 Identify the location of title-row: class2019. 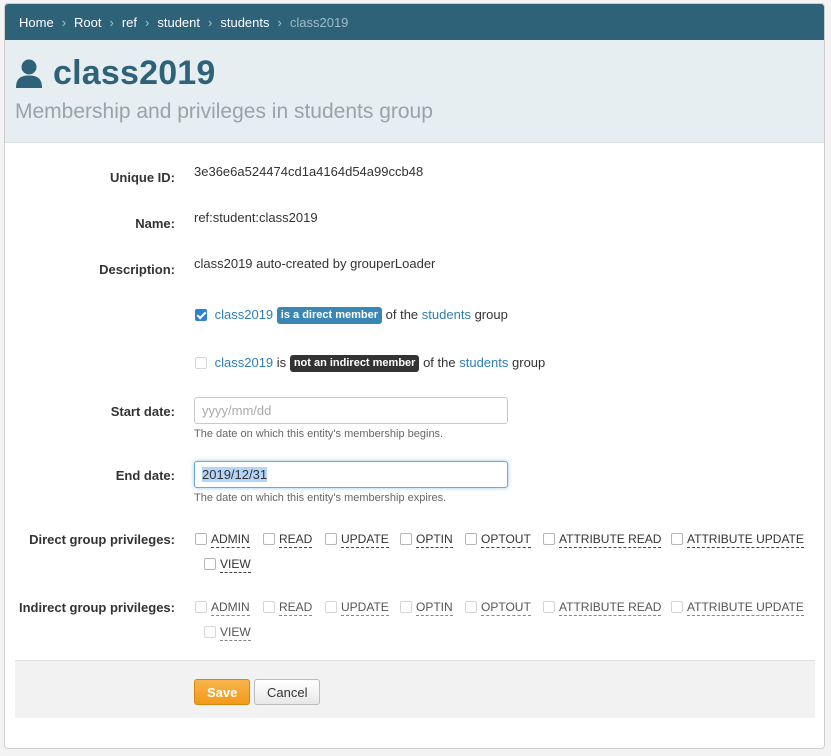
(115, 73).